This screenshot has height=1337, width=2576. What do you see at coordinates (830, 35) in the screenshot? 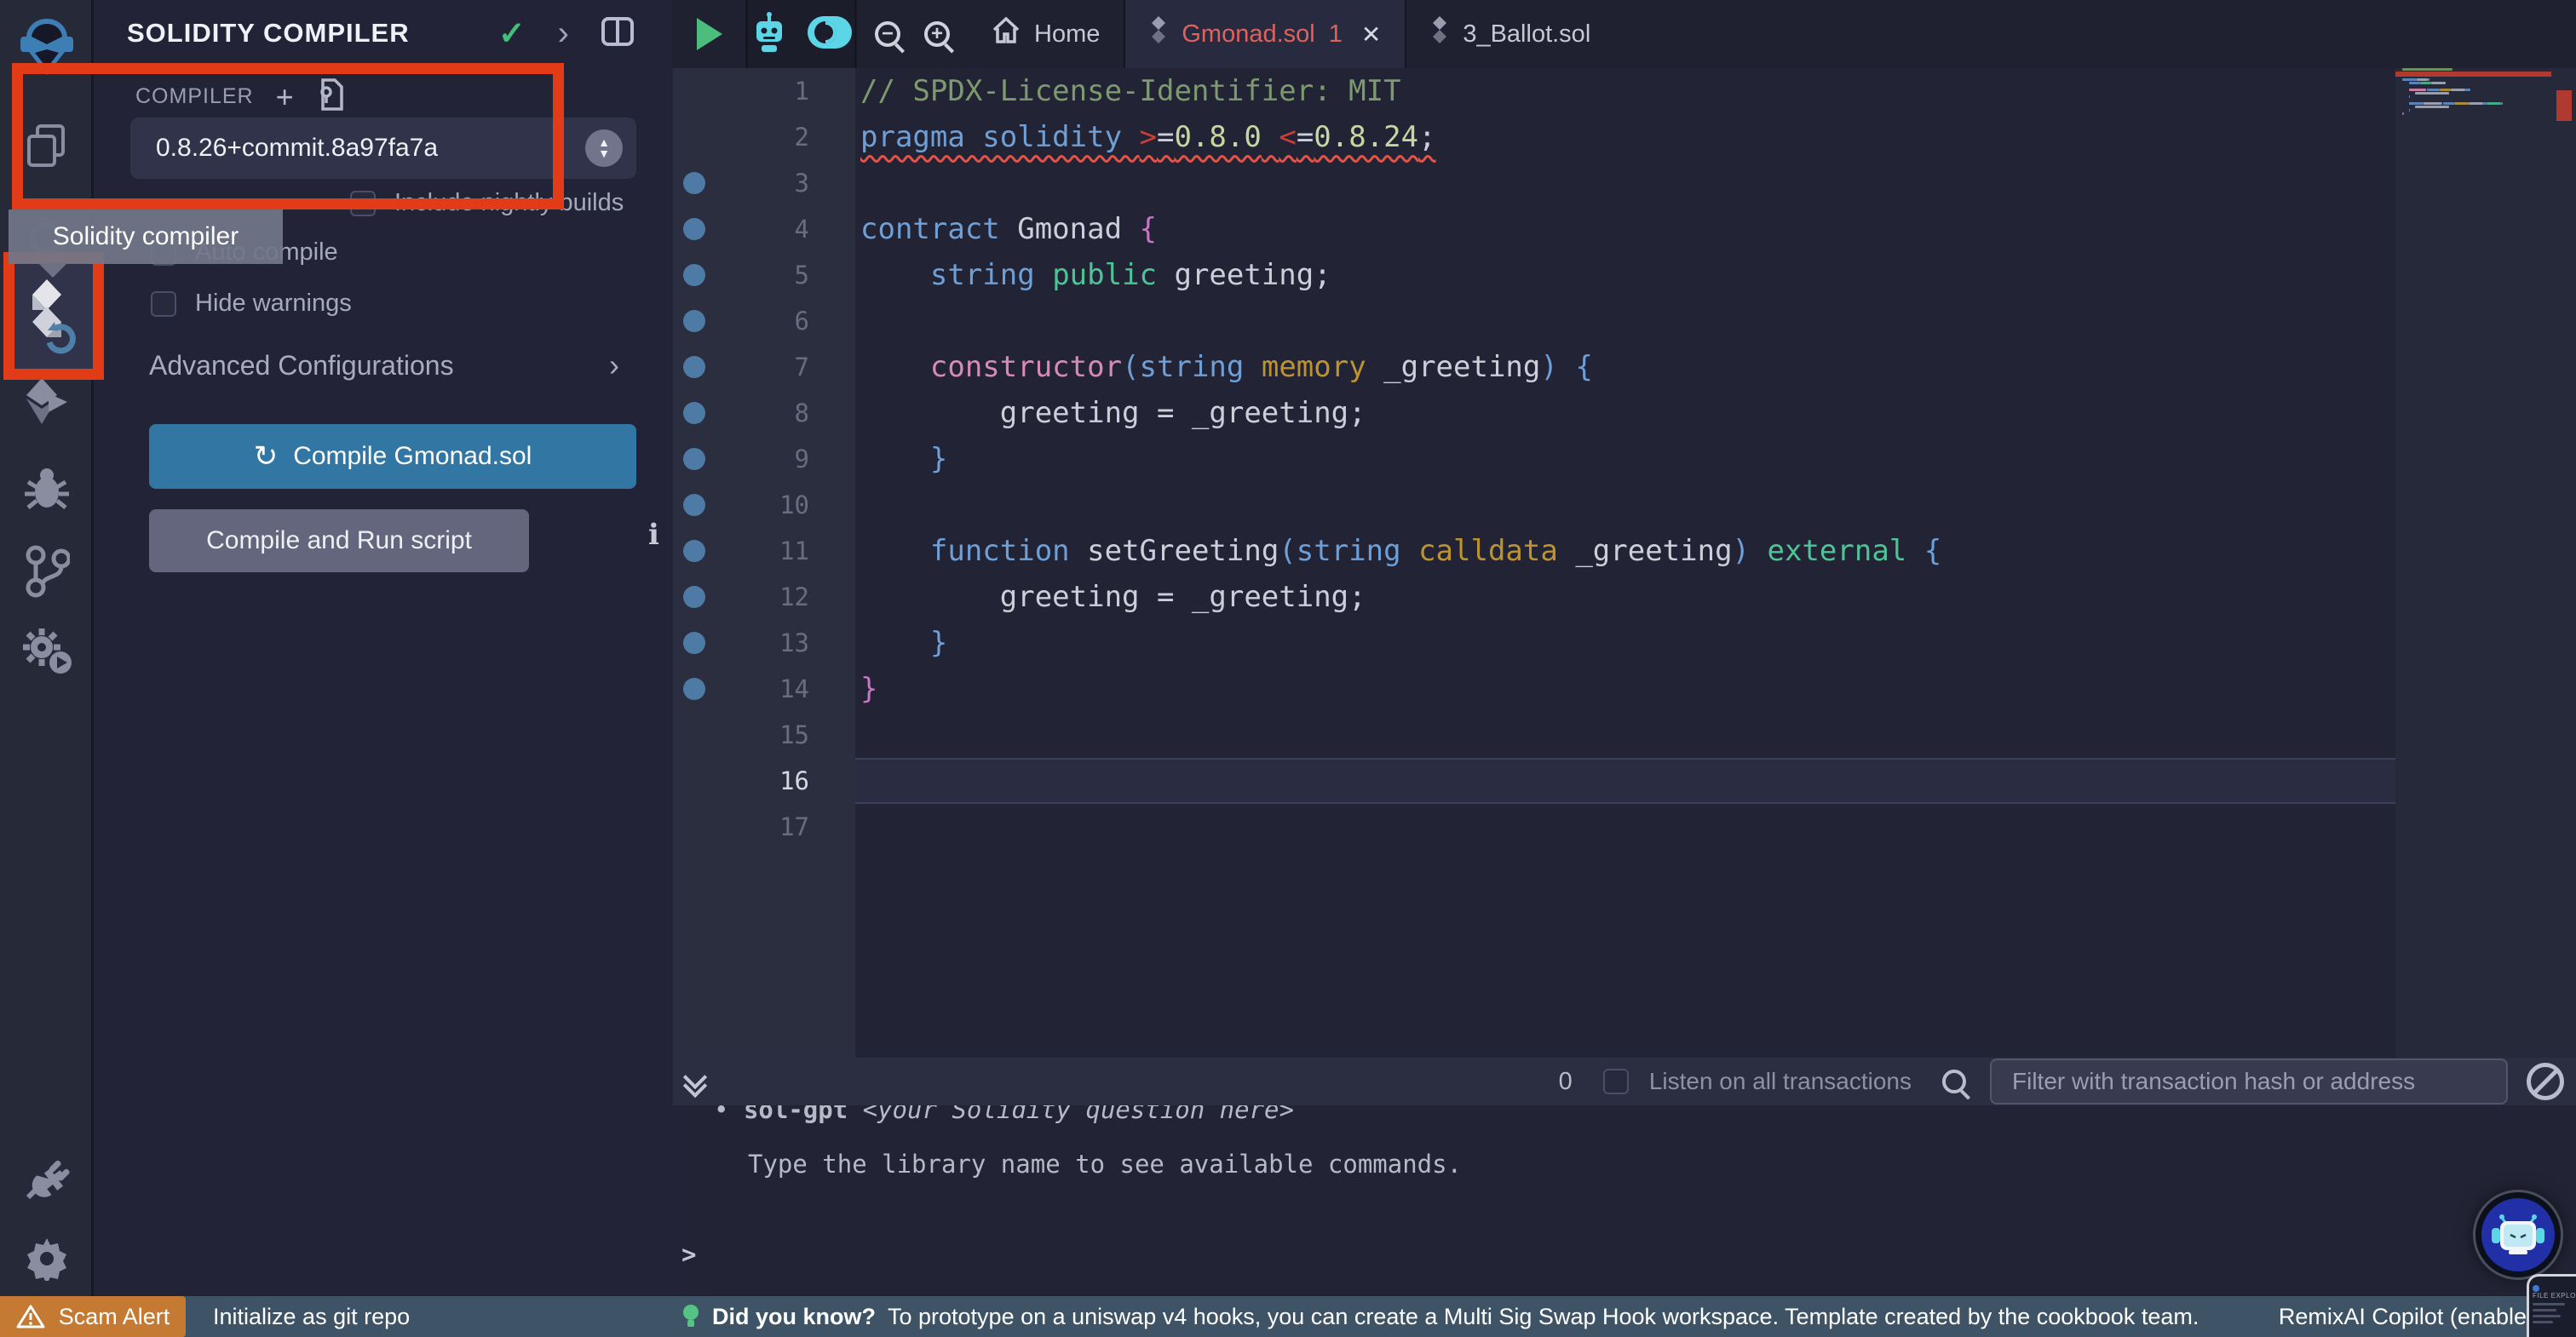
I see `ai-toggle-icon` at bounding box center [830, 35].